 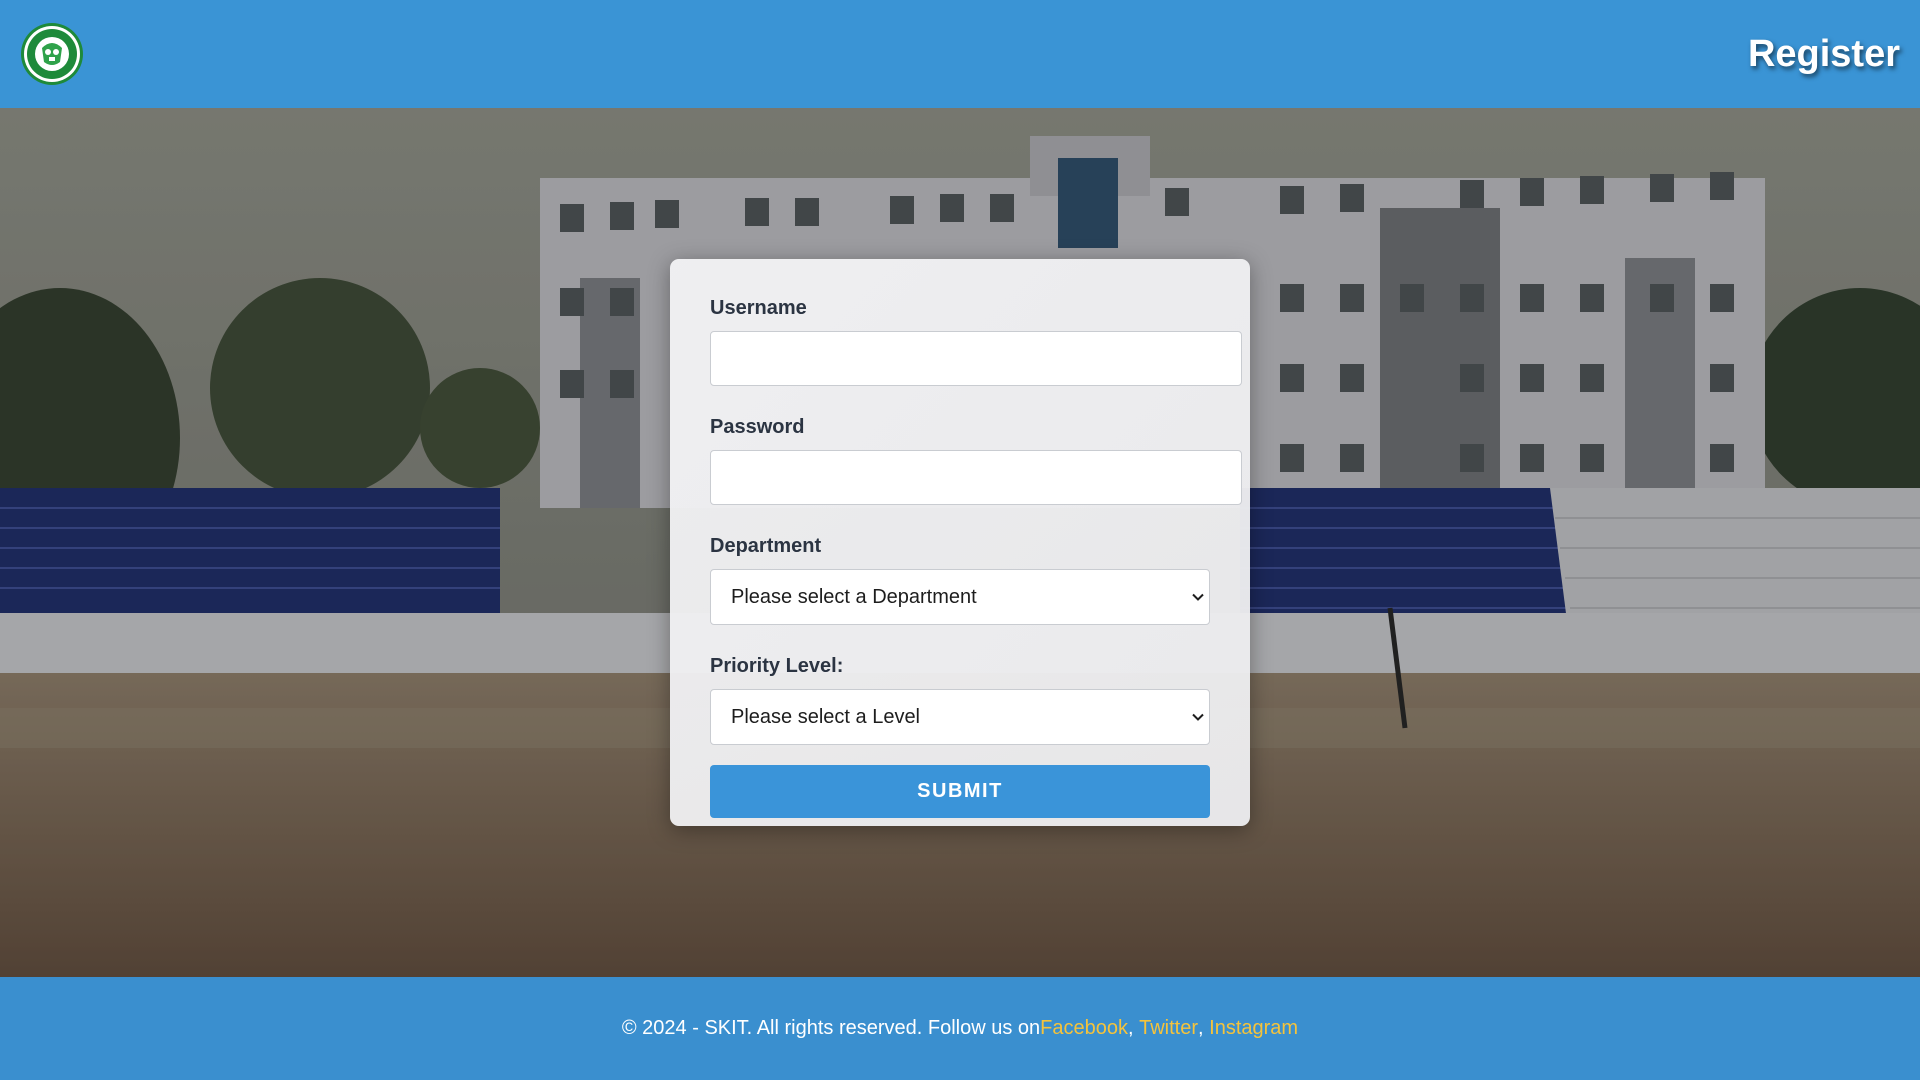 I want to click on submit-button: SUBMIT, so click(x=960, y=791).